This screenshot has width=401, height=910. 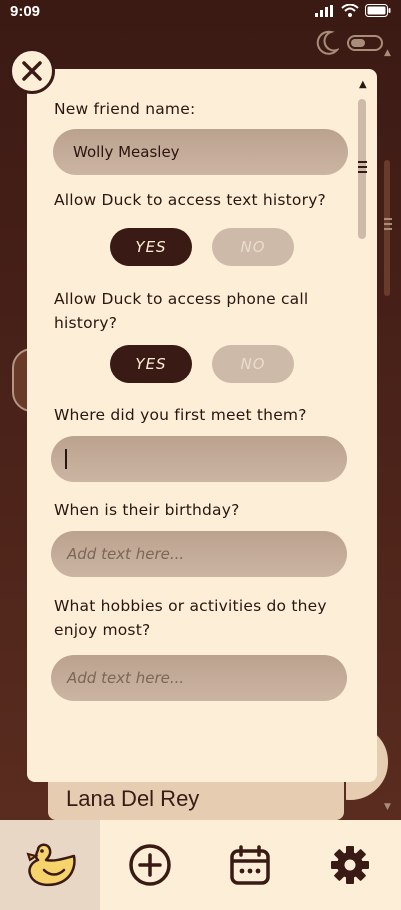 I want to click on dark-mode-toggle, so click(x=365, y=43).